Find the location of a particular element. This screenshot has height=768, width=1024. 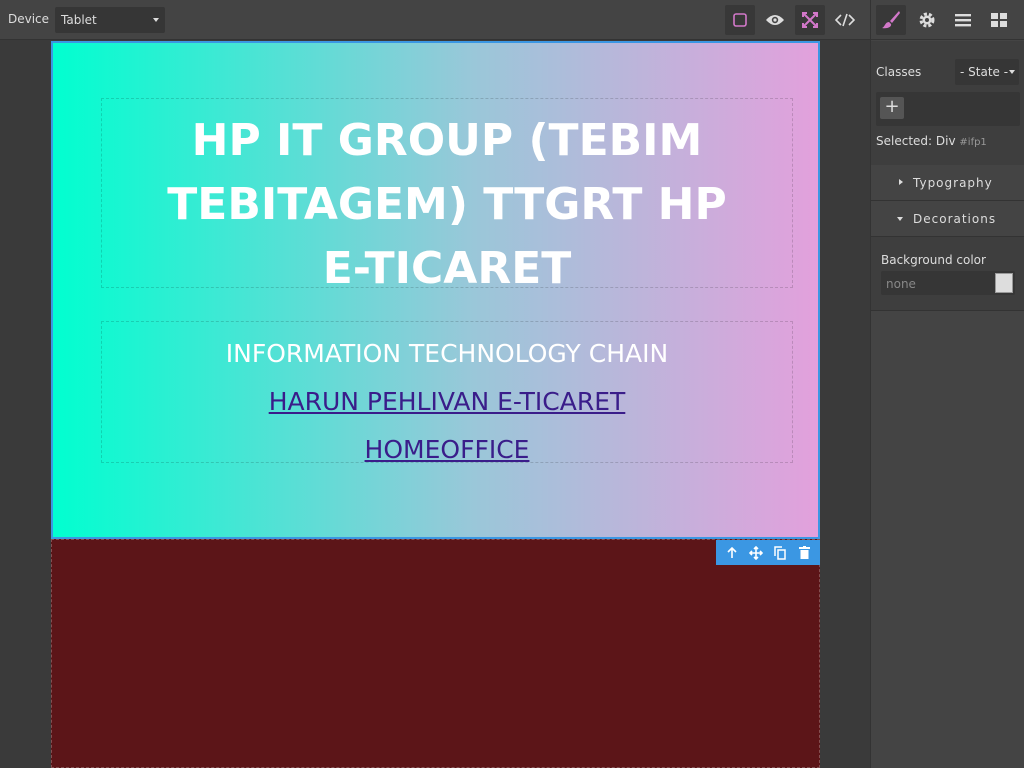

classes-section: Classes - State - + Selected: Div #ifp1 is located at coordinates (947, 103).